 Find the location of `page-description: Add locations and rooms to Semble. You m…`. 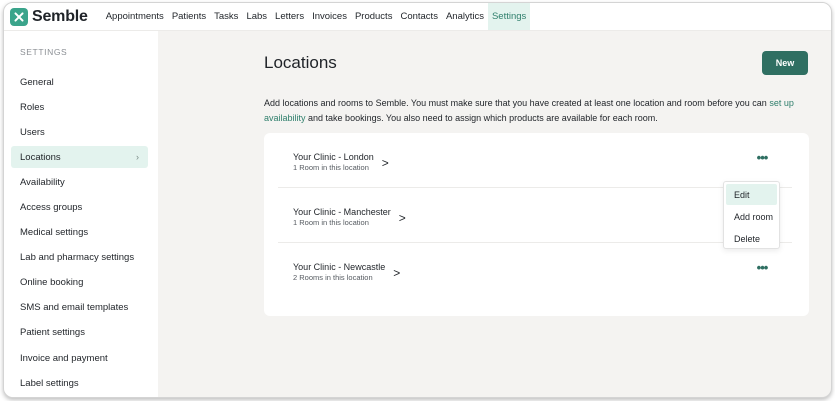

page-description: Add locations and rooms to Semble. You m… is located at coordinates (544, 111).